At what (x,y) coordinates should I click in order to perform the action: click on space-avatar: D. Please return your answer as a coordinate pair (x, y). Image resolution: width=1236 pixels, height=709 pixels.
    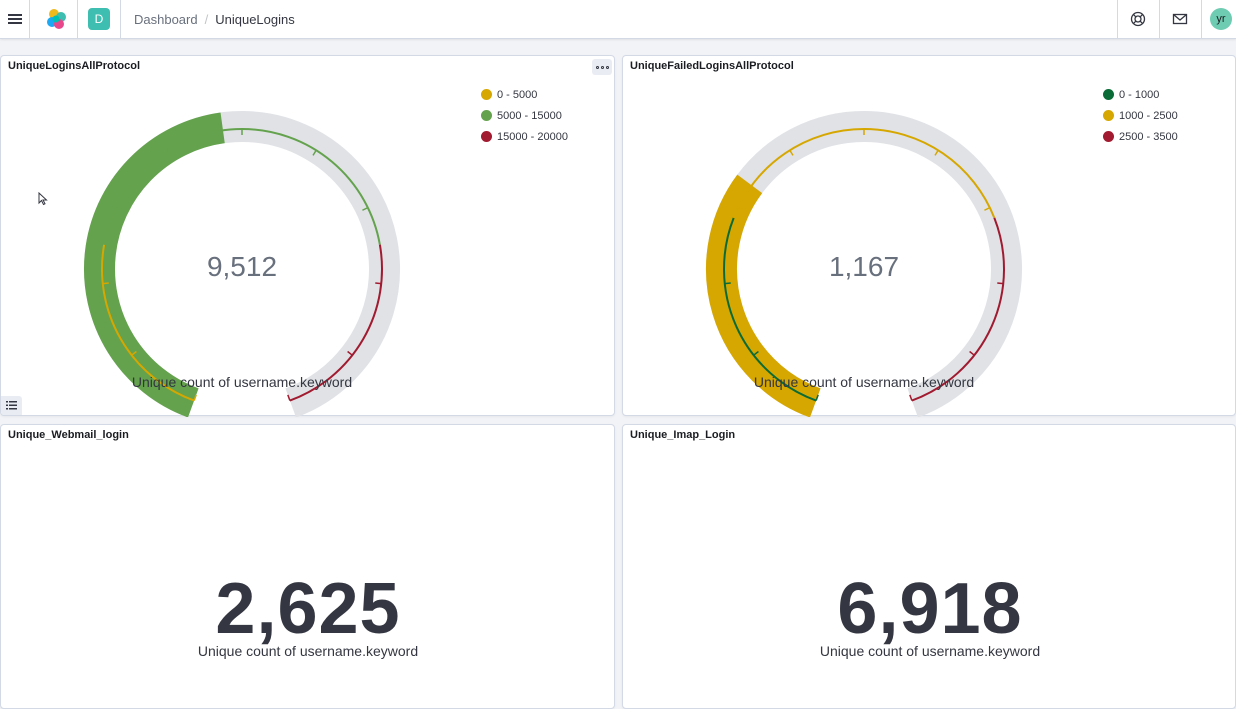
    Looking at the image, I should click on (99, 19).